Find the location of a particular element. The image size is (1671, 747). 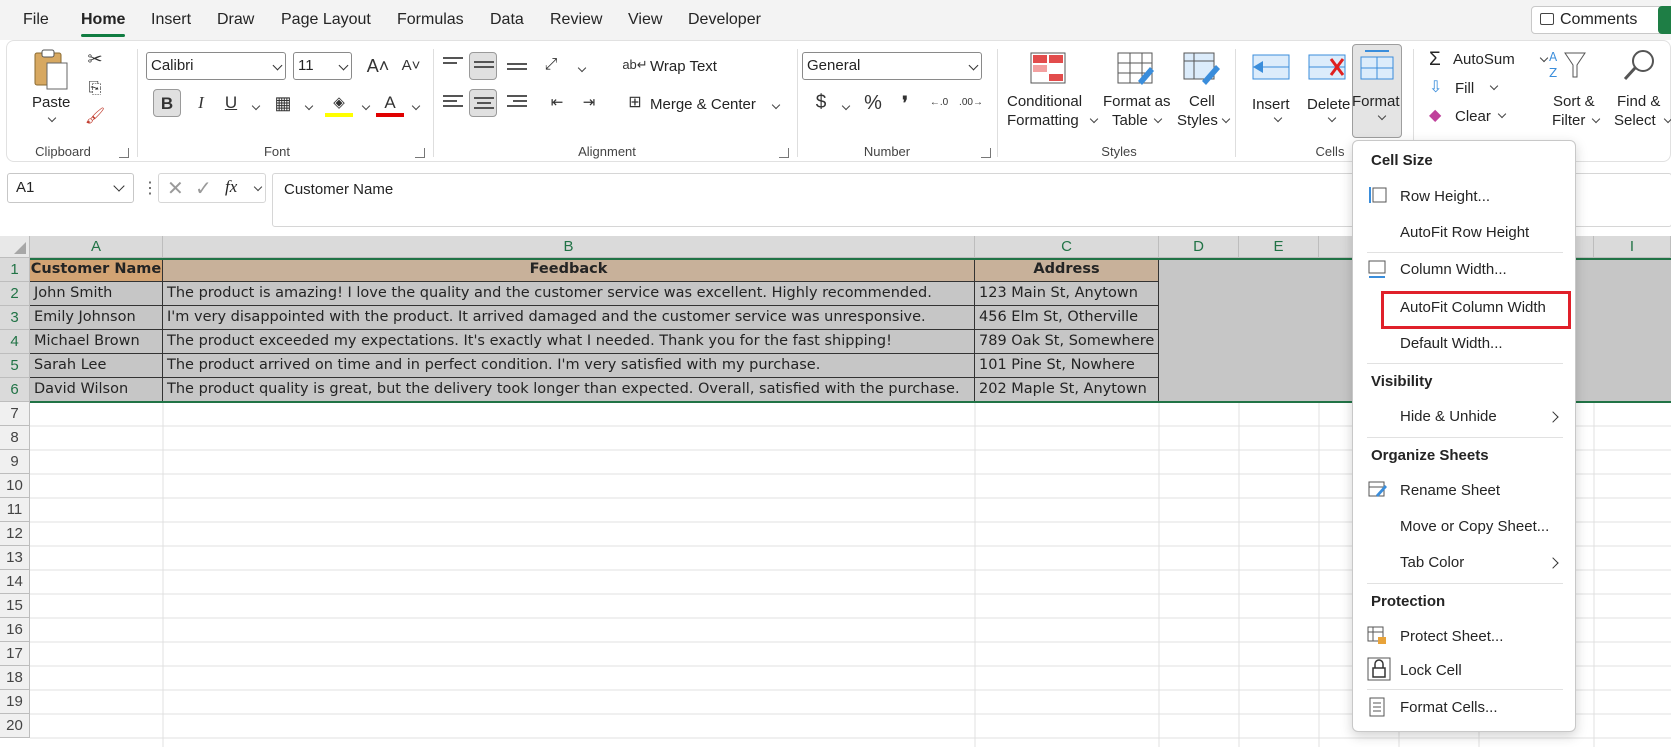

font-color-chevron-icon is located at coordinates (416, 106).